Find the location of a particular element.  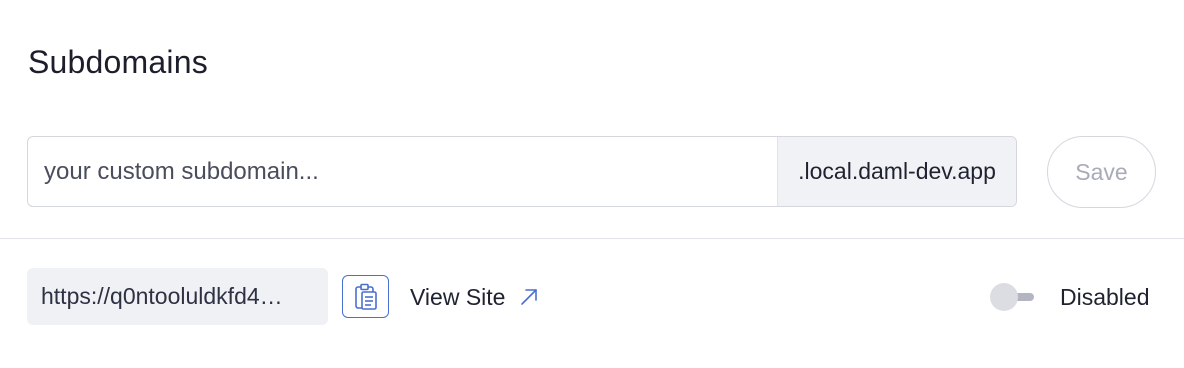

site-enabled-toggle is located at coordinates (1012, 297).